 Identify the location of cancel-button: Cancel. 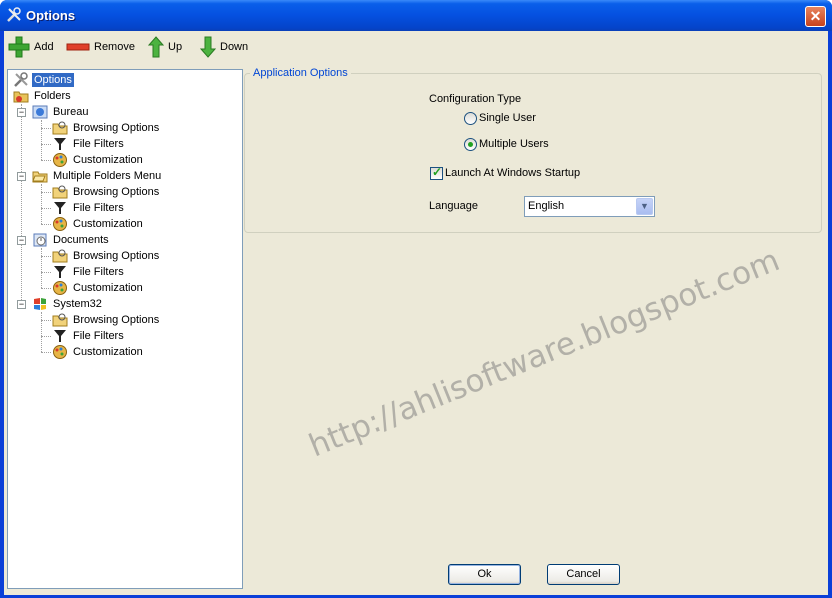
(583, 574).